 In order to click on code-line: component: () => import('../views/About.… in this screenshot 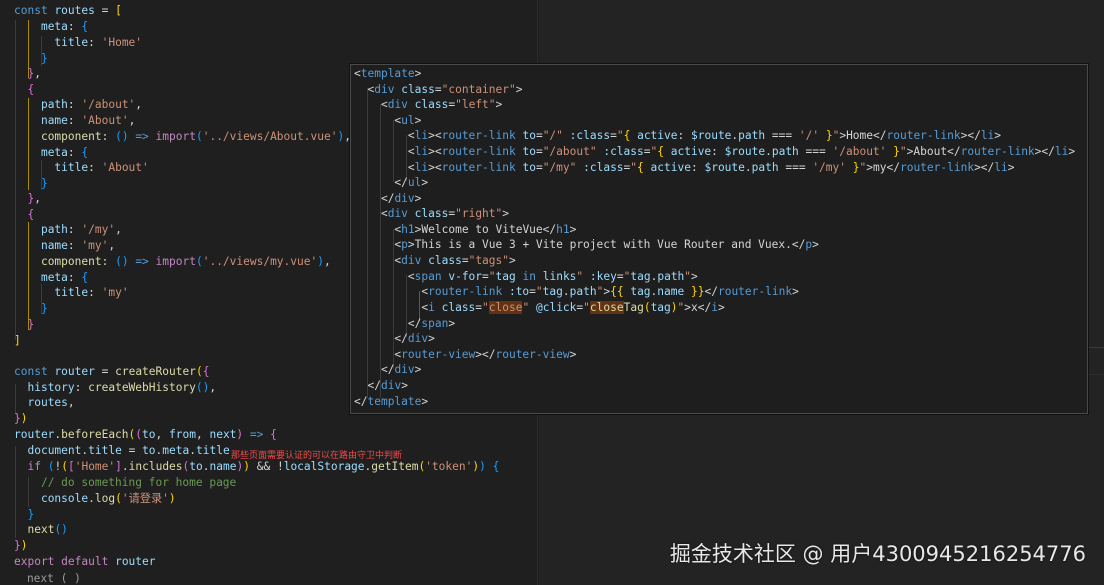, I will do `click(195, 136)`.